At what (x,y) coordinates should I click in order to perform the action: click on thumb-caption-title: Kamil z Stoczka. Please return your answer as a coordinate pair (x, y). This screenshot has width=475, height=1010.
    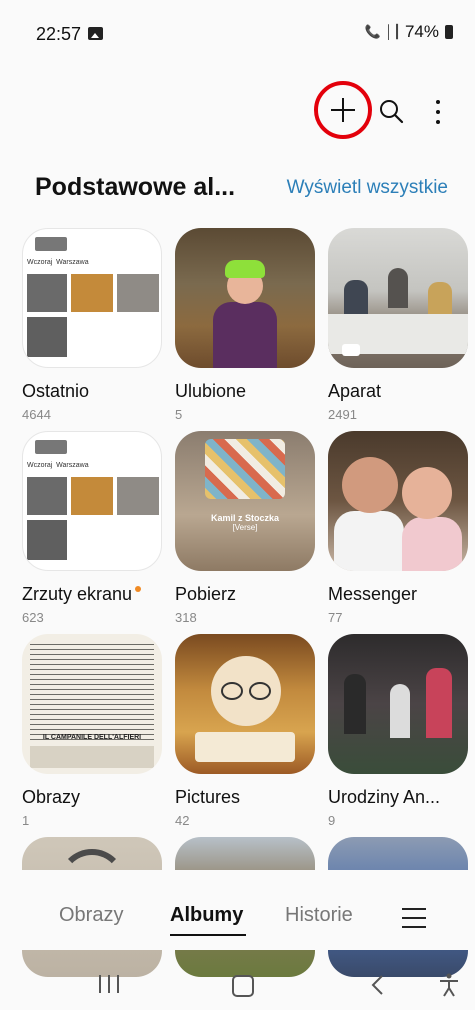
    Looking at the image, I should click on (245, 518).